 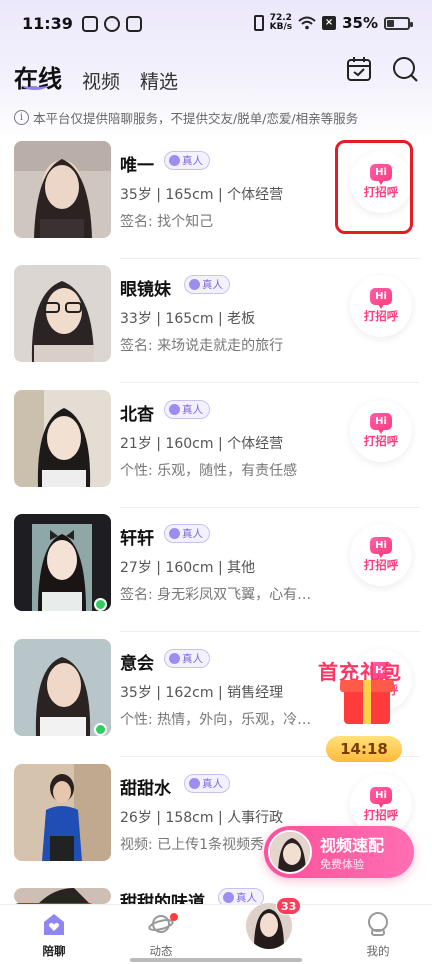 I want to click on user-info: 26岁 | 158cm | 人事行政, so click(x=202, y=818).